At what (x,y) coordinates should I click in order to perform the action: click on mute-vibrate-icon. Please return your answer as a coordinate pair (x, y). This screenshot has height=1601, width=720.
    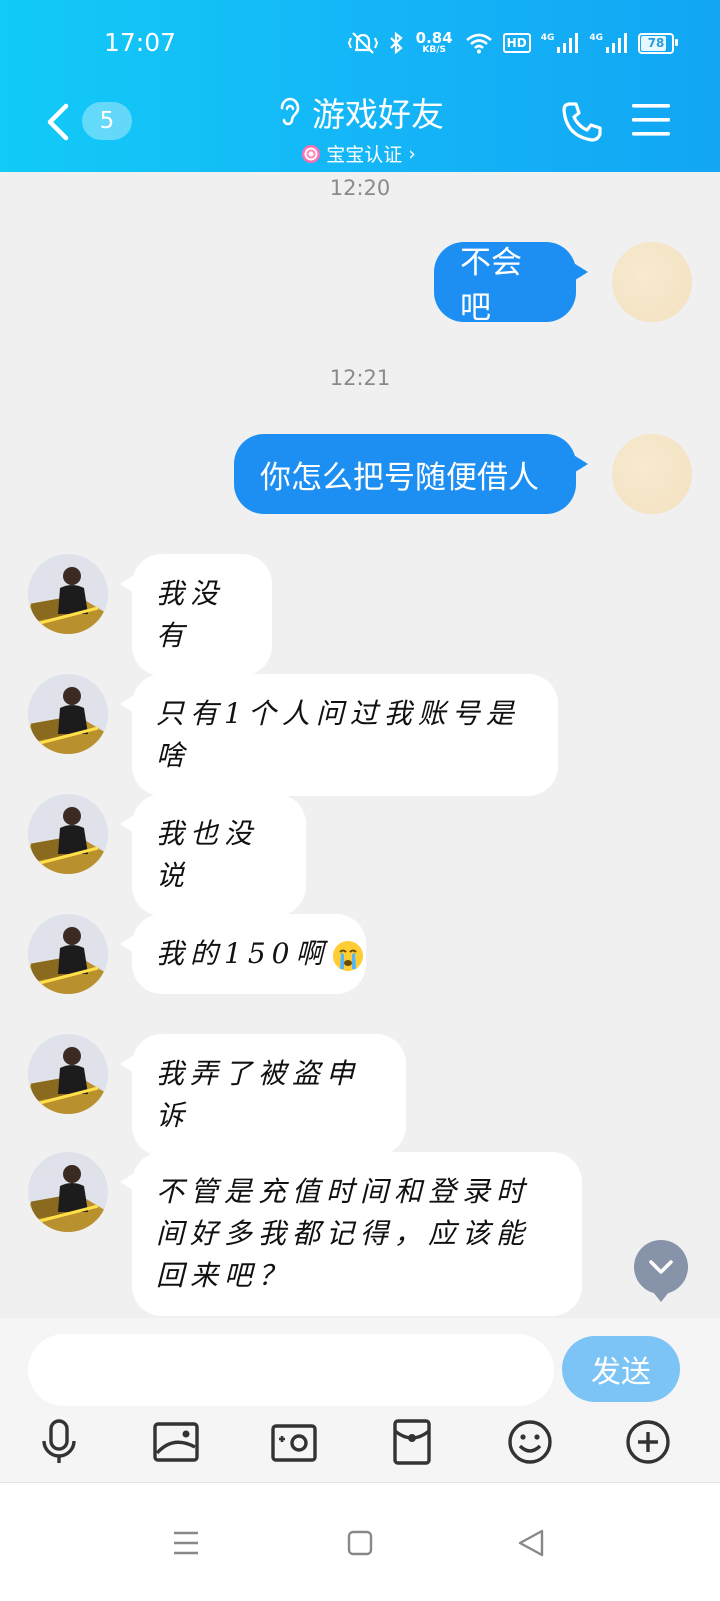
    Looking at the image, I should click on (362, 43).